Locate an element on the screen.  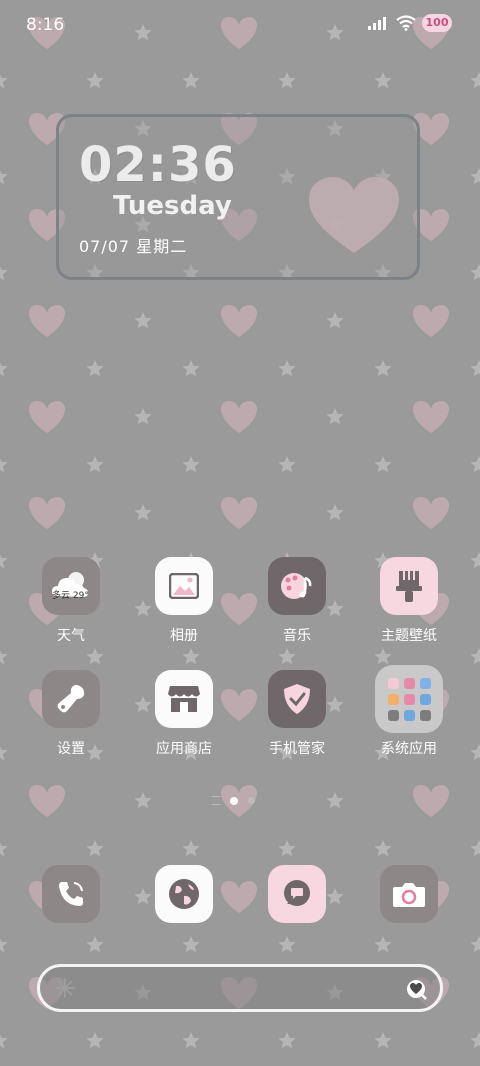
app-label: 天气 is located at coordinates (71, 636).